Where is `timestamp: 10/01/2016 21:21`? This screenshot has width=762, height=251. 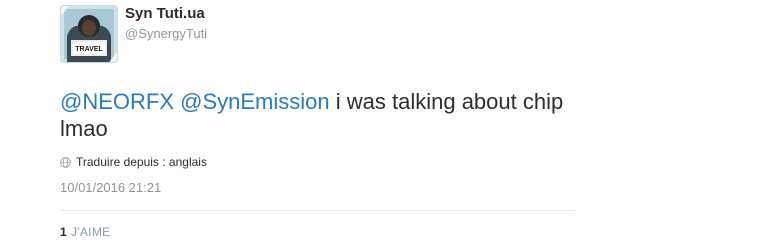
timestamp: 10/01/2016 21:21 is located at coordinates (110, 187).